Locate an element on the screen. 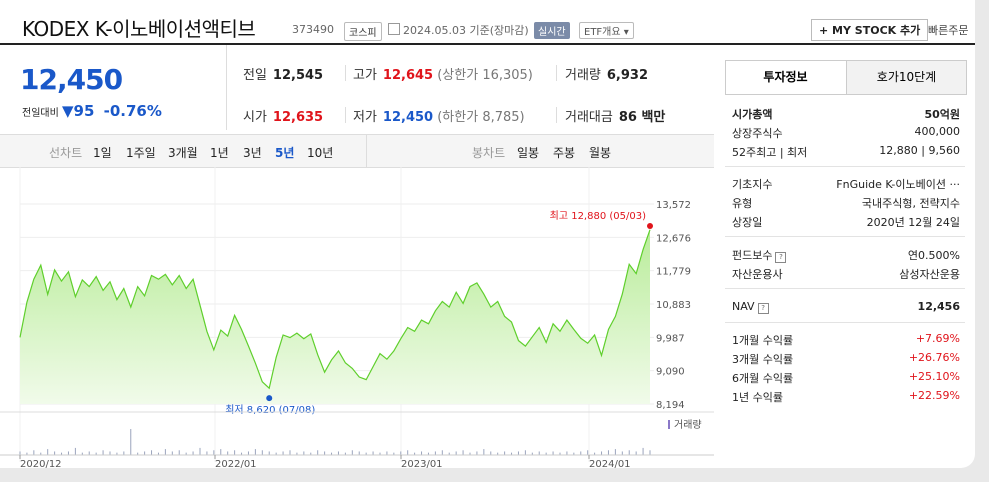 The image size is (989, 482). stat-low: 저가 12,450 (하한가 8,785) is located at coordinates (439, 115).